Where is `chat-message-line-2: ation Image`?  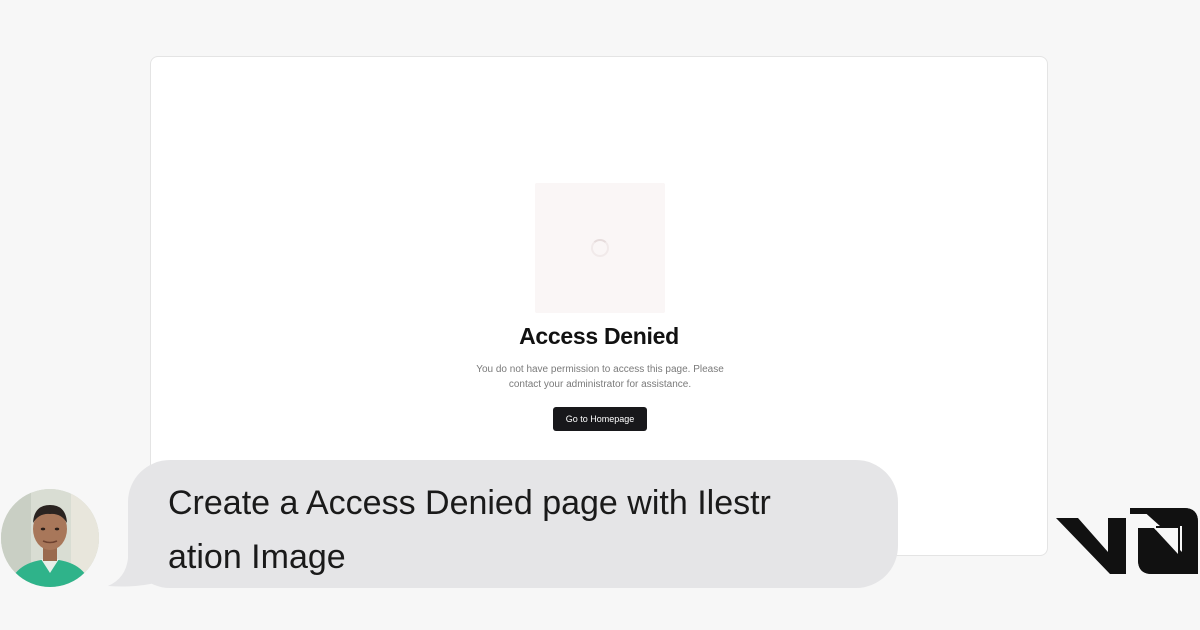 chat-message-line-2: ation Image is located at coordinates (257, 557).